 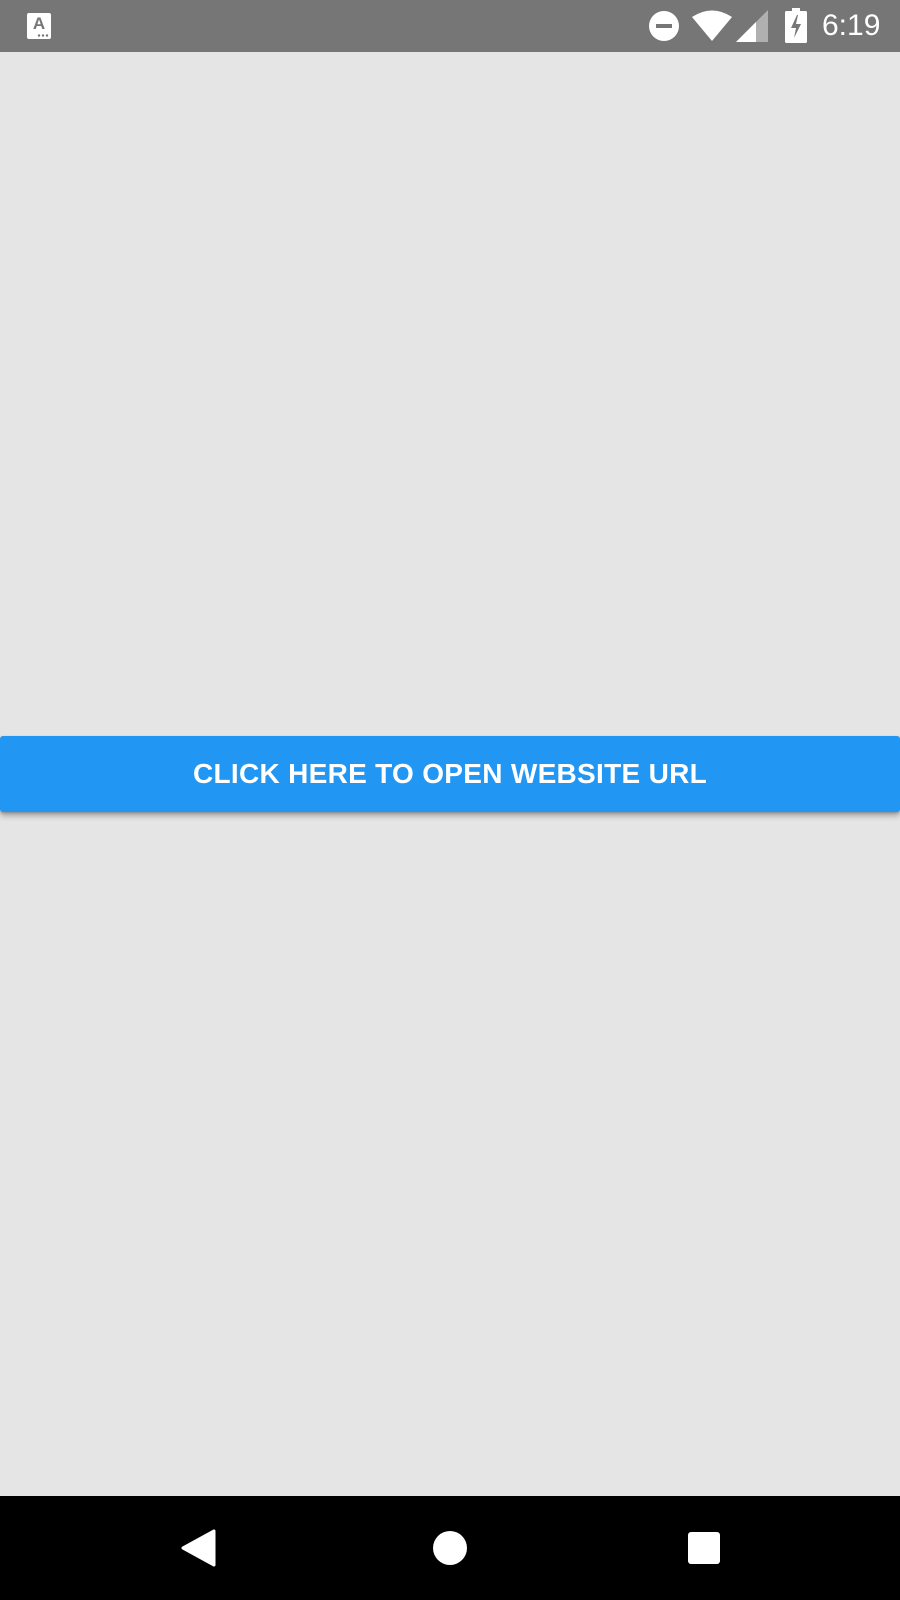 What do you see at coordinates (712, 25) in the screenshot?
I see `wifi-icon` at bounding box center [712, 25].